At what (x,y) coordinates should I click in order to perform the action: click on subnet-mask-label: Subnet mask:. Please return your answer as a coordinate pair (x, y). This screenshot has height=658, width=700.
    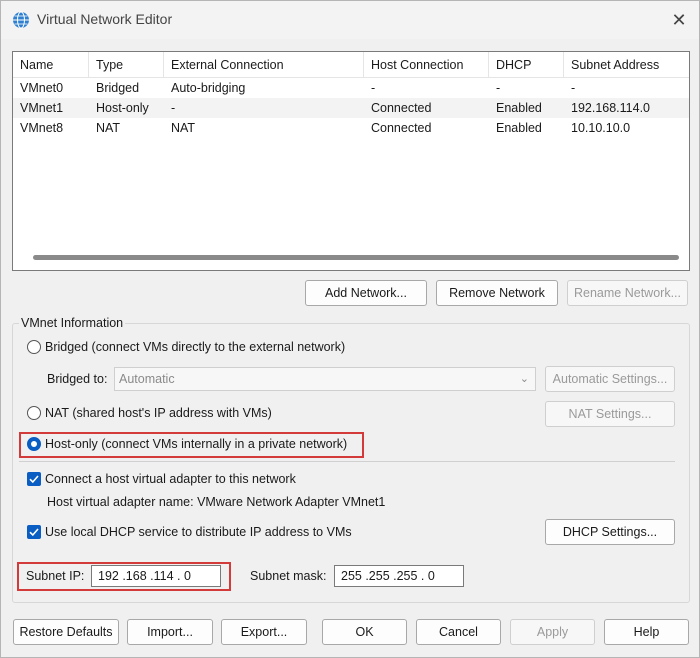
    Looking at the image, I should click on (288, 576).